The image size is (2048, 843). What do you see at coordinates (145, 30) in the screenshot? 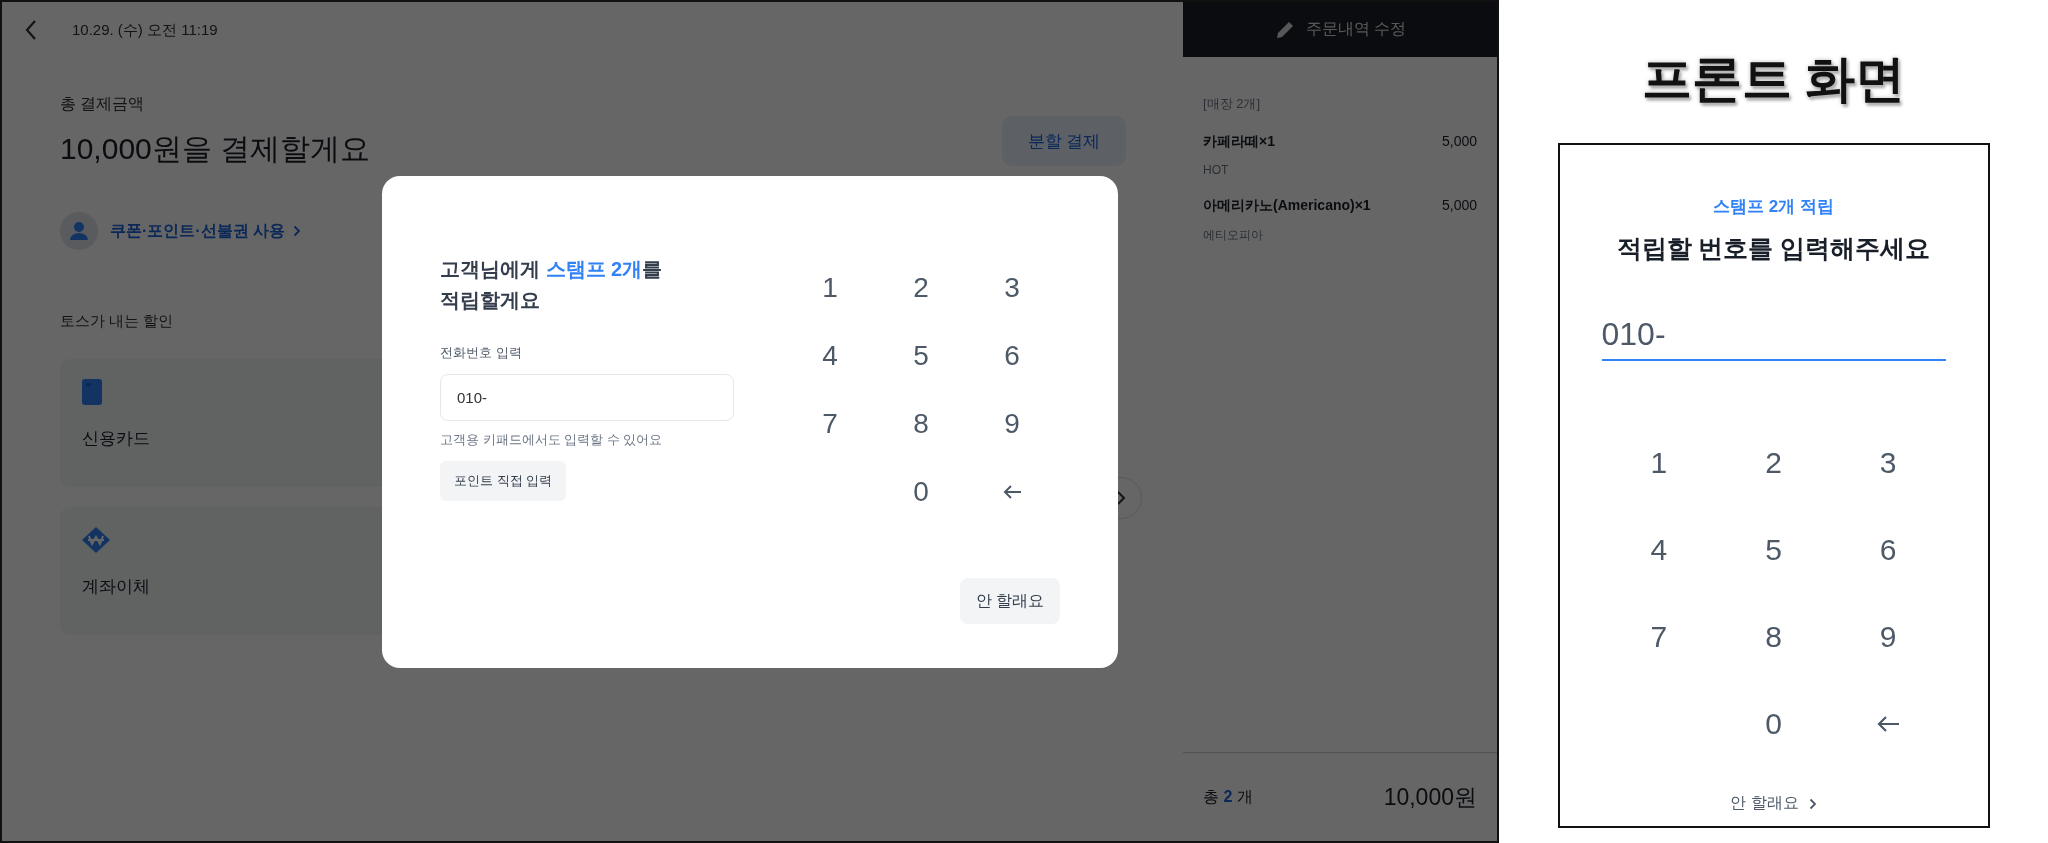
I see `datetime: 10.29. (수) 오전 11:19` at bounding box center [145, 30].